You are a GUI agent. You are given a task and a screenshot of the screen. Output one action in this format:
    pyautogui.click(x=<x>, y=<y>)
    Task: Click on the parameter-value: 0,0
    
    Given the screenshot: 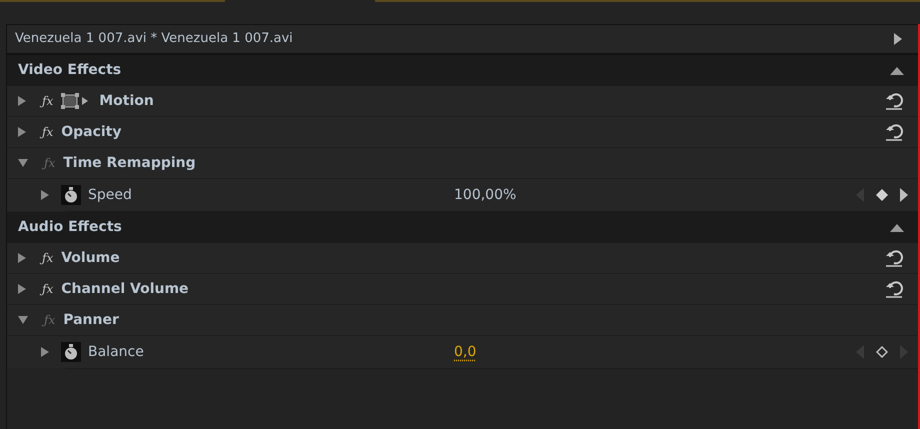 What is the action you would take?
    pyautogui.click(x=465, y=352)
    